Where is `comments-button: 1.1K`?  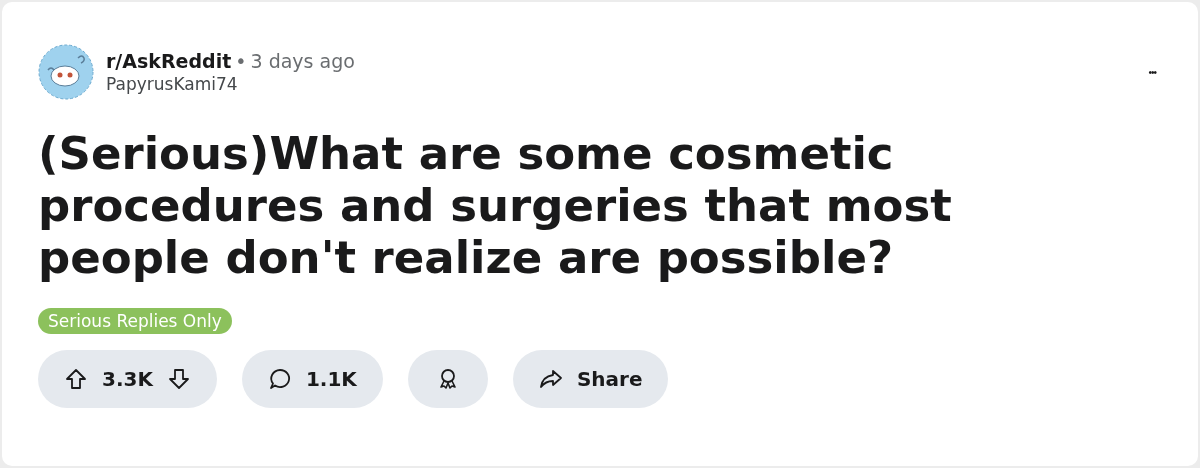 comments-button: 1.1K is located at coordinates (312, 379).